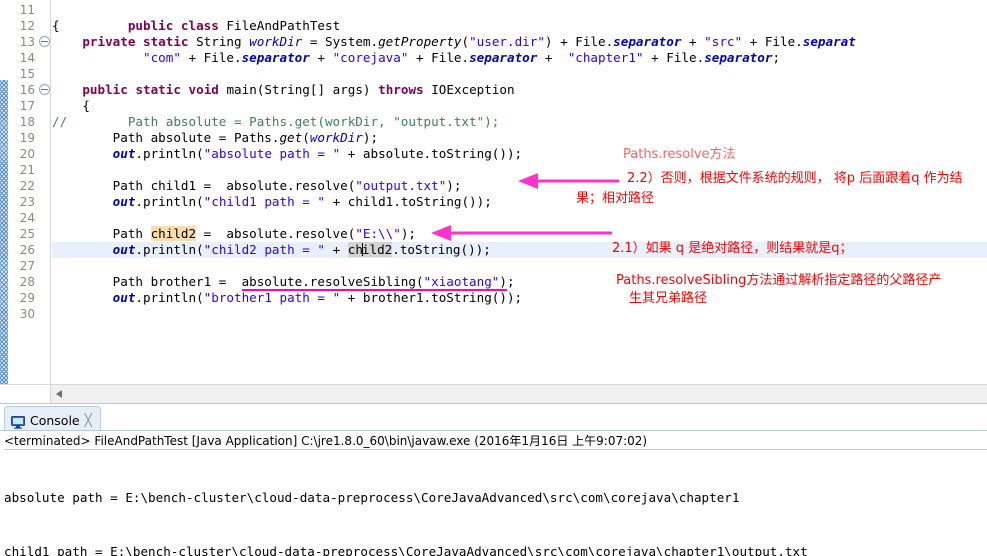  What do you see at coordinates (493, 430) in the screenshot?
I see `console-tab-underline` at bounding box center [493, 430].